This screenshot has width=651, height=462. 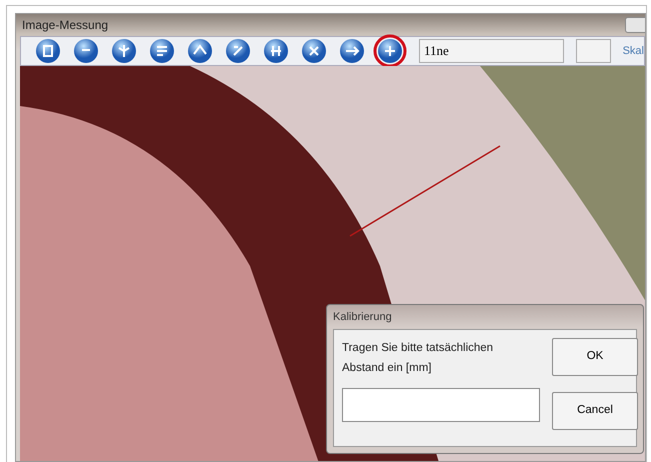 What do you see at coordinates (65, 25) in the screenshot?
I see `window-title: Image-Messung` at bounding box center [65, 25].